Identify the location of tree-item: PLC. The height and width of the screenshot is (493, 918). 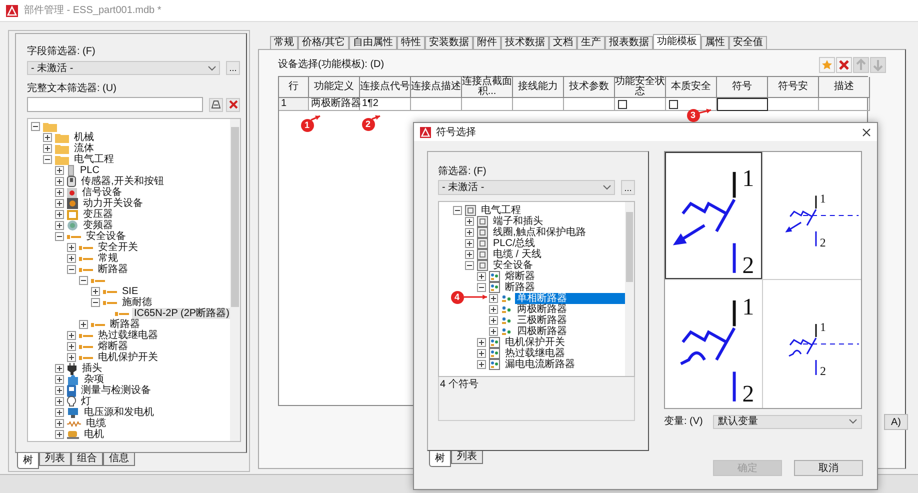
(154, 170).